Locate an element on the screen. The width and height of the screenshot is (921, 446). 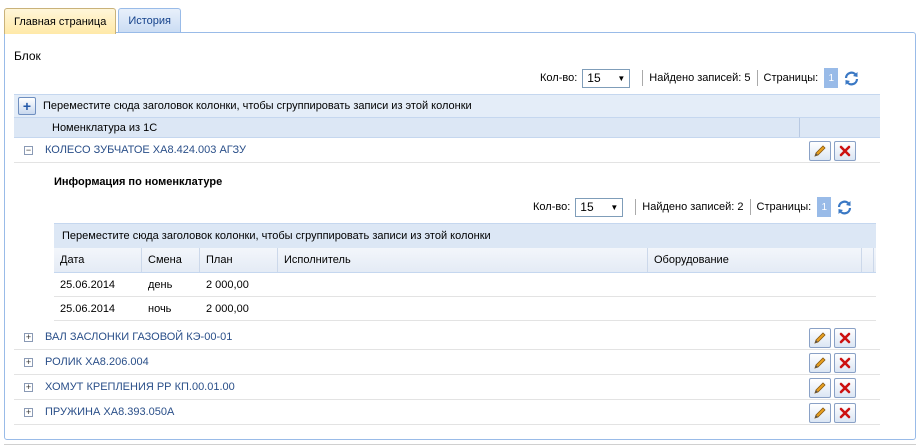
table-row: + ХОМУТ КРЕПЛЕНИЯ РР КП.00.01.00 is located at coordinates (447, 387).